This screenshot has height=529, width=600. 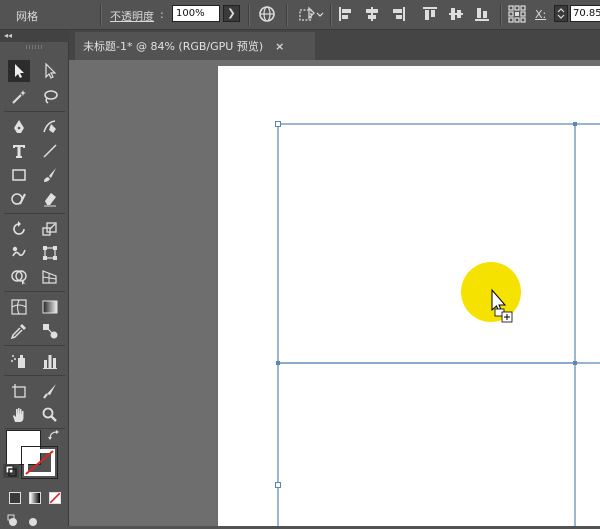 I want to click on none-mode-button, so click(x=55, y=498).